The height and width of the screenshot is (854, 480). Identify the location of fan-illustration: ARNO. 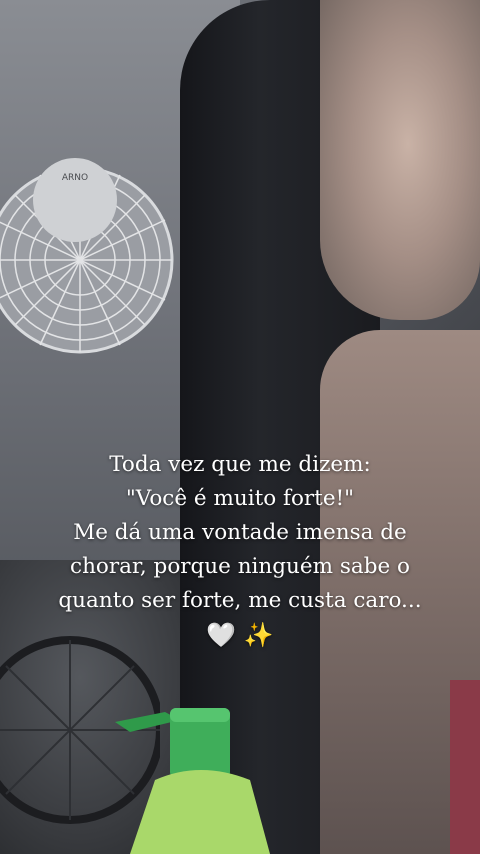
(87, 256).